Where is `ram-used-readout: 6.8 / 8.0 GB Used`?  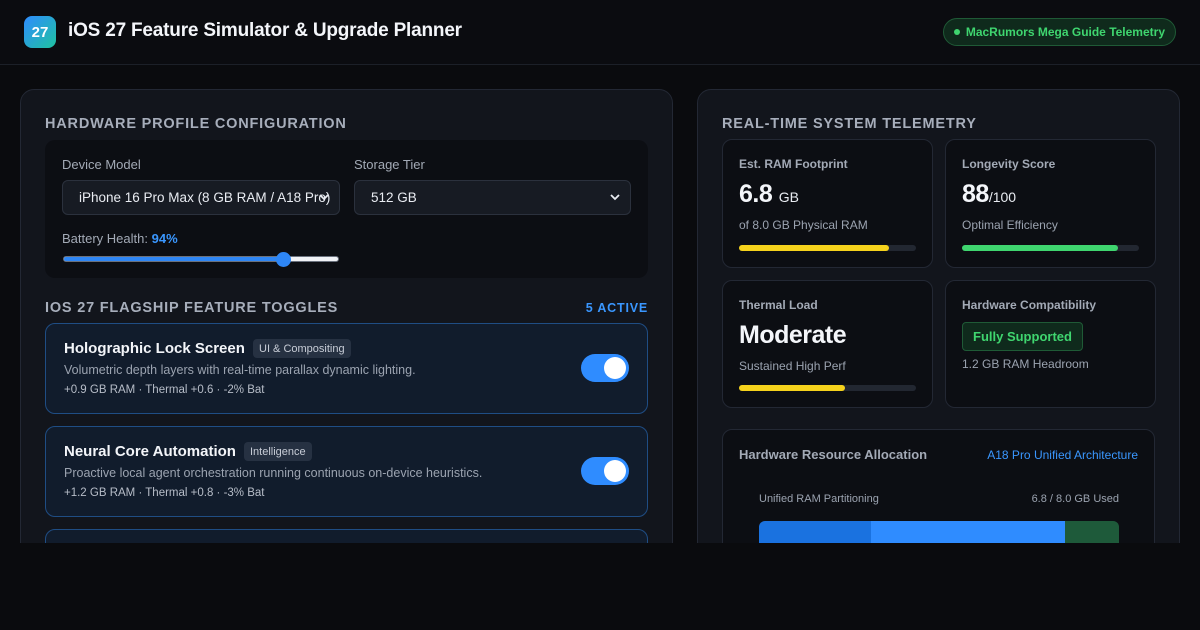 ram-used-readout: 6.8 / 8.0 GB Used is located at coordinates (1075, 499).